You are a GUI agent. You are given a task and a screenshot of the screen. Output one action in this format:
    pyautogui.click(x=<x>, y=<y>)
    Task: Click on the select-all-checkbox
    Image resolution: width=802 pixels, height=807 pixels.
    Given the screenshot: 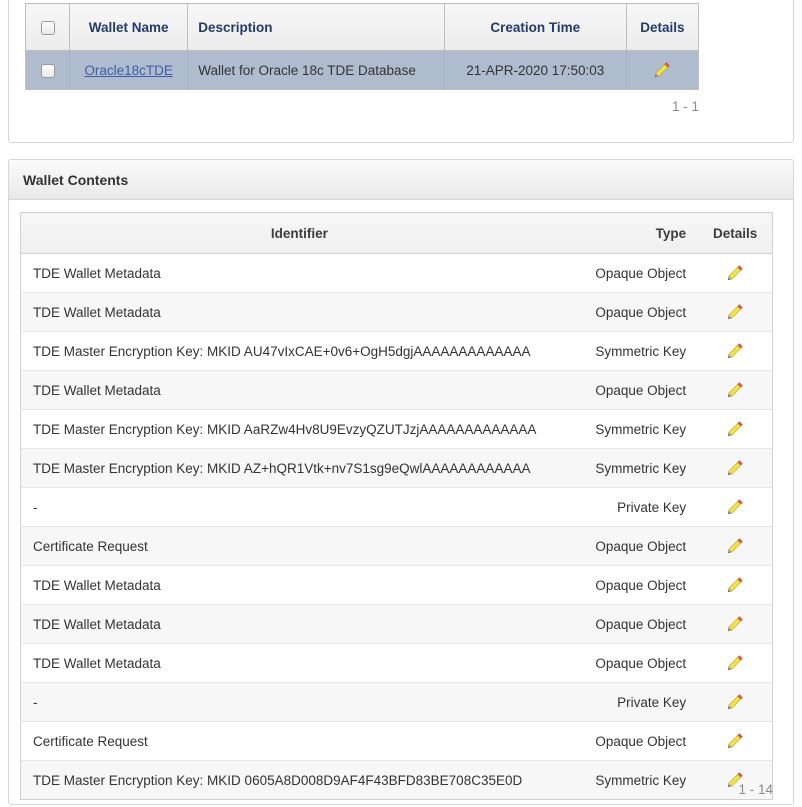 What is the action you would take?
    pyautogui.click(x=47, y=27)
    